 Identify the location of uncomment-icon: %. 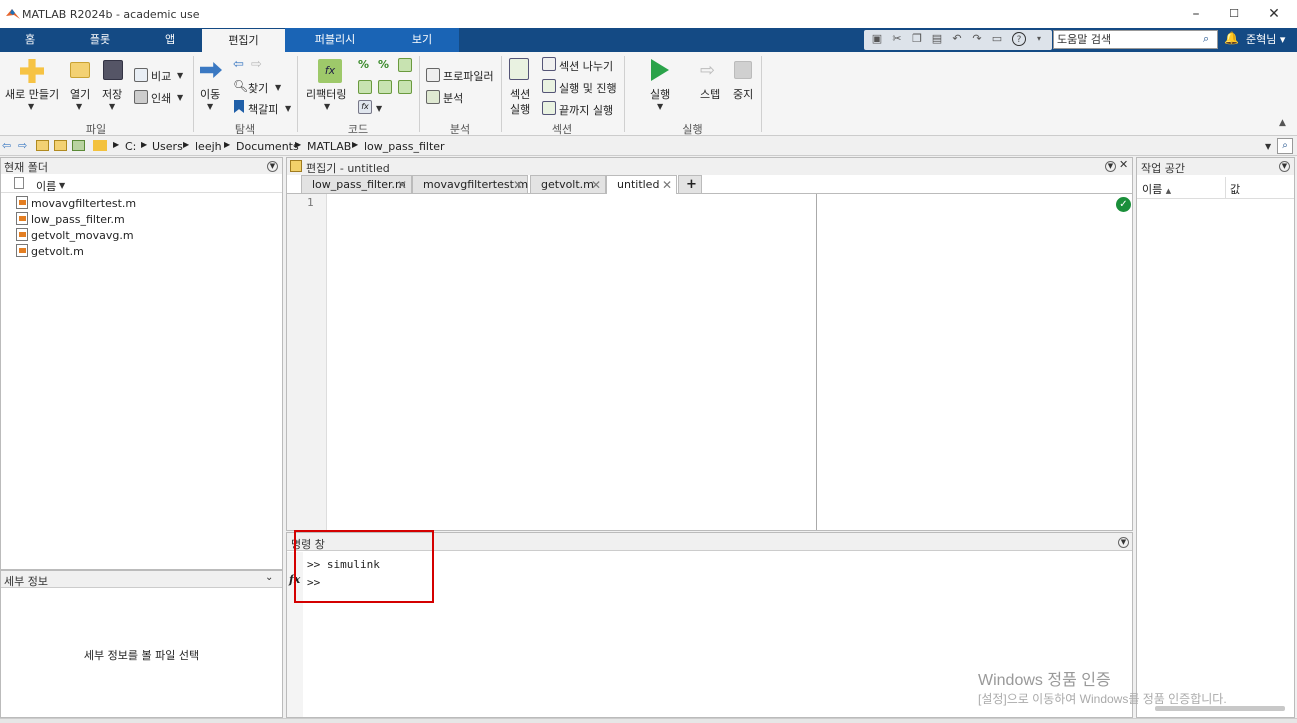
(385, 65).